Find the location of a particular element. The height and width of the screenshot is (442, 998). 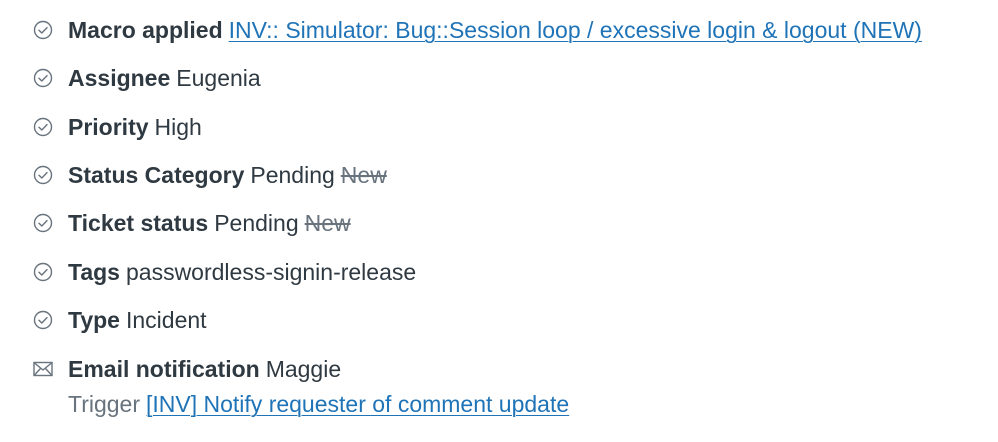

event-type: Type Incident is located at coordinates (119, 320).